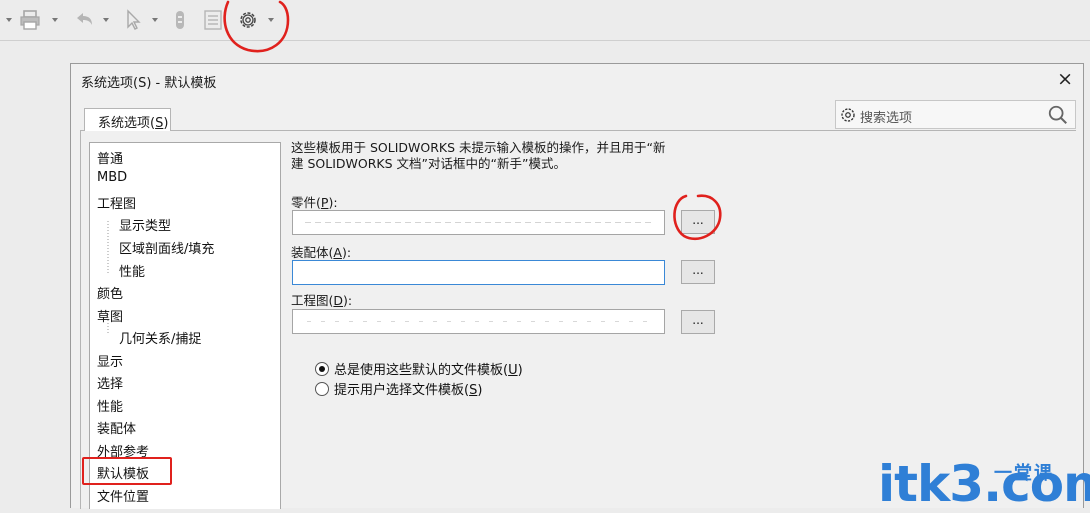 The width and height of the screenshot is (1090, 513). Describe the element at coordinates (145, 224) in the screenshot. I see `tree-item-display-style: 显示类型` at that location.